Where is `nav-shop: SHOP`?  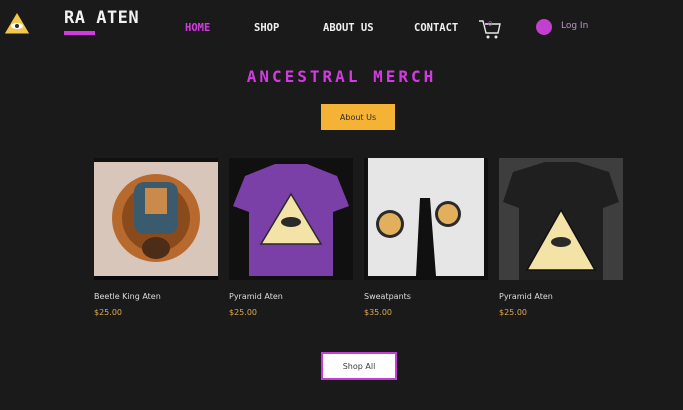 nav-shop: SHOP is located at coordinates (266, 28).